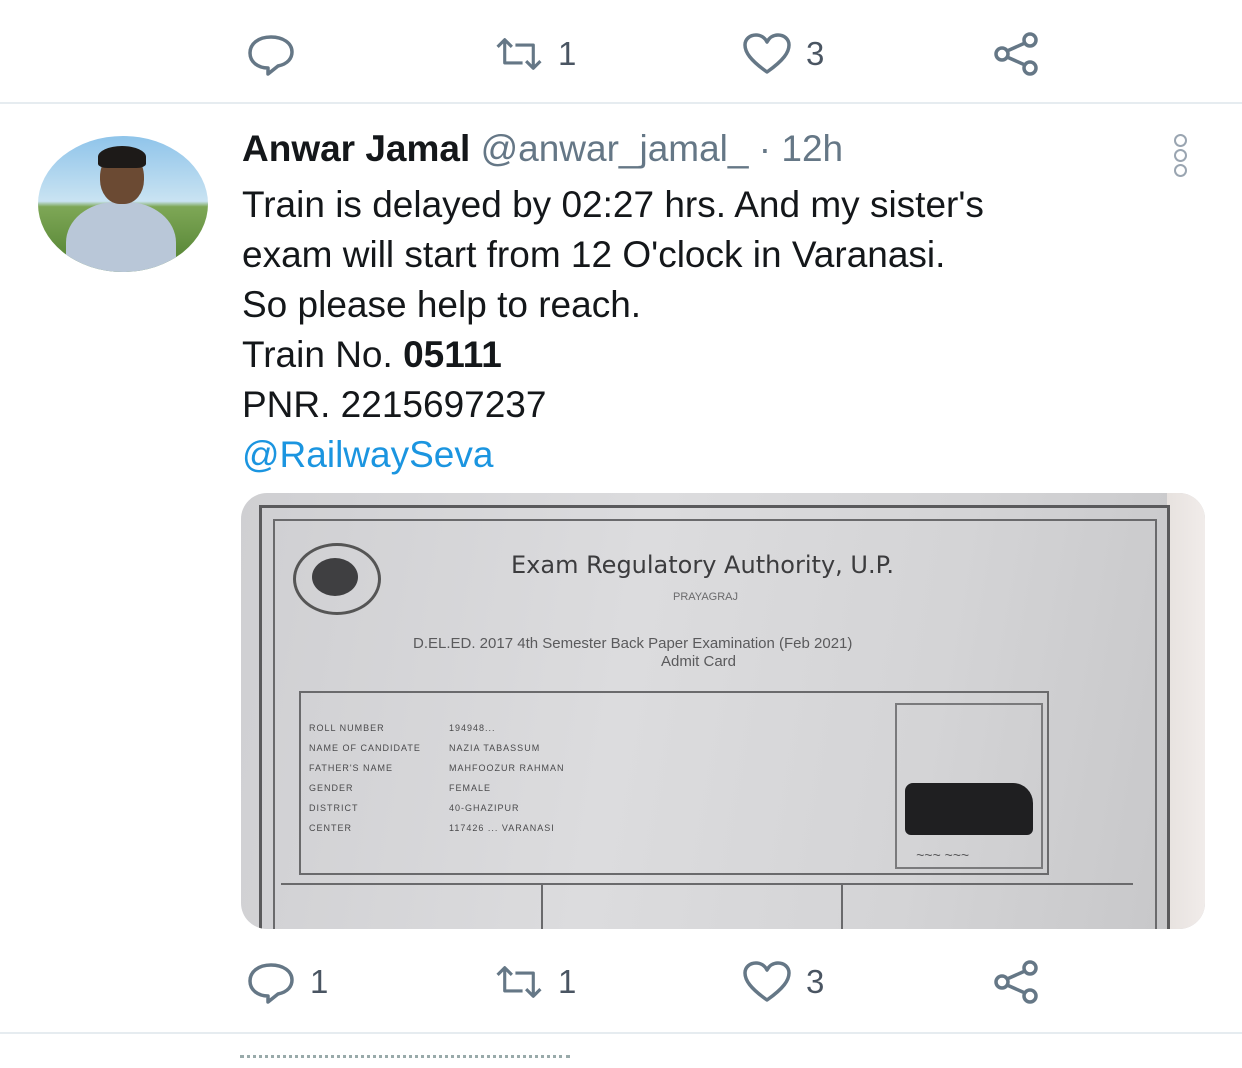 The height and width of the screenshot is (1068, 1242). I want to click on admit-card-bottom-table, so click(707, 906).